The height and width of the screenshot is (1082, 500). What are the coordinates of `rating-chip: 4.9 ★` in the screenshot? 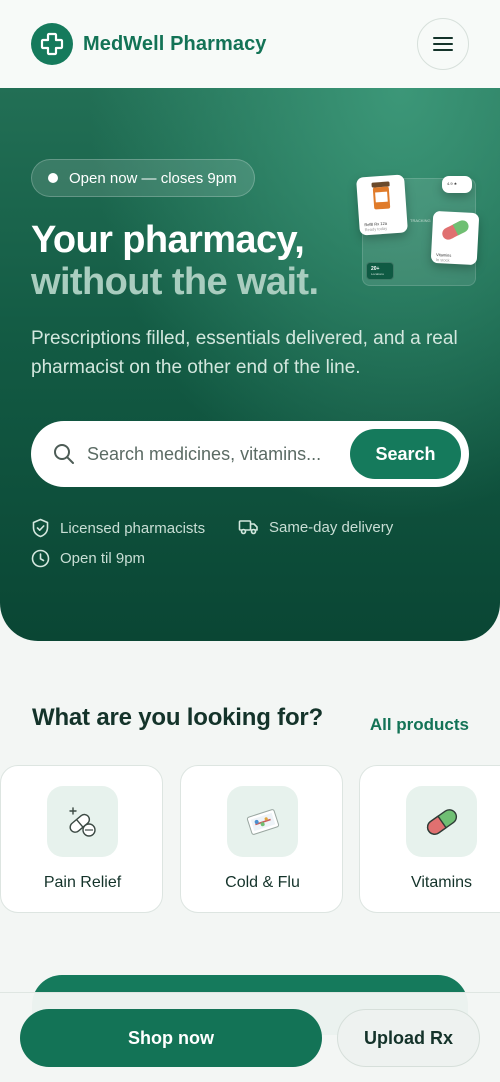 It's located at (457, 184).